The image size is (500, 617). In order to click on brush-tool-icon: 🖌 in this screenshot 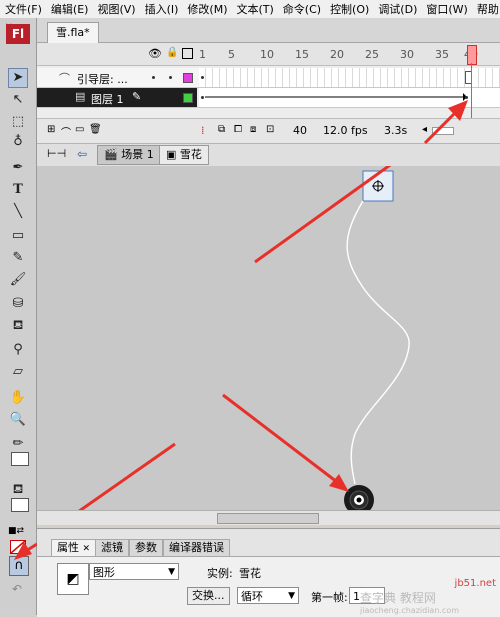, I will do `click(18, 280)`.